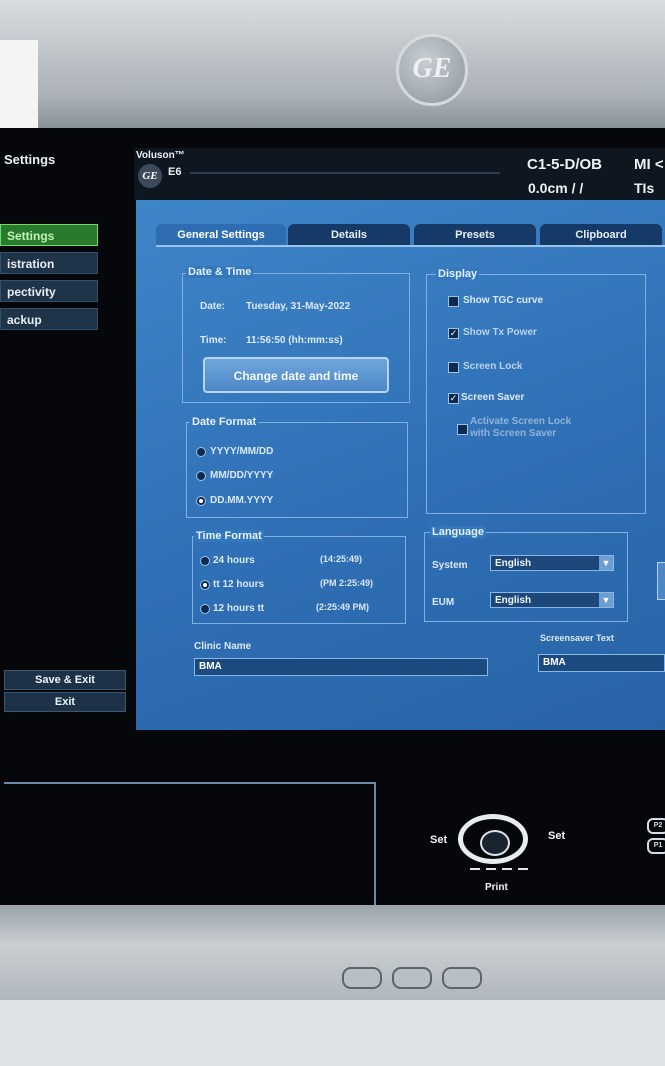 The width and height of the screenshot is (665, 1066). I want to click on date-format-title: Date Format, so click(224, 422).